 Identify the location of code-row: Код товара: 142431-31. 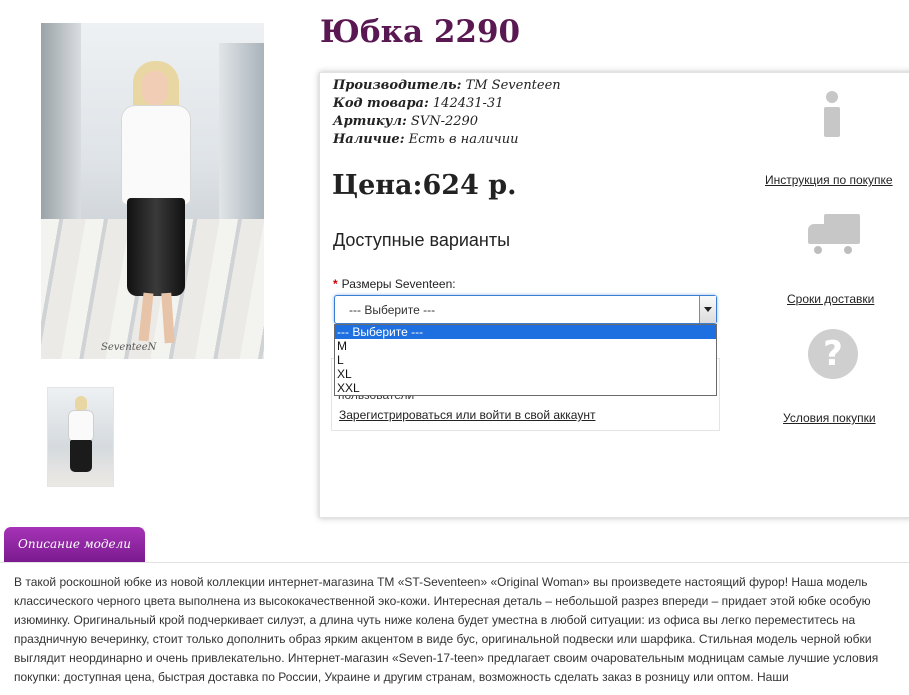
(447, 104).